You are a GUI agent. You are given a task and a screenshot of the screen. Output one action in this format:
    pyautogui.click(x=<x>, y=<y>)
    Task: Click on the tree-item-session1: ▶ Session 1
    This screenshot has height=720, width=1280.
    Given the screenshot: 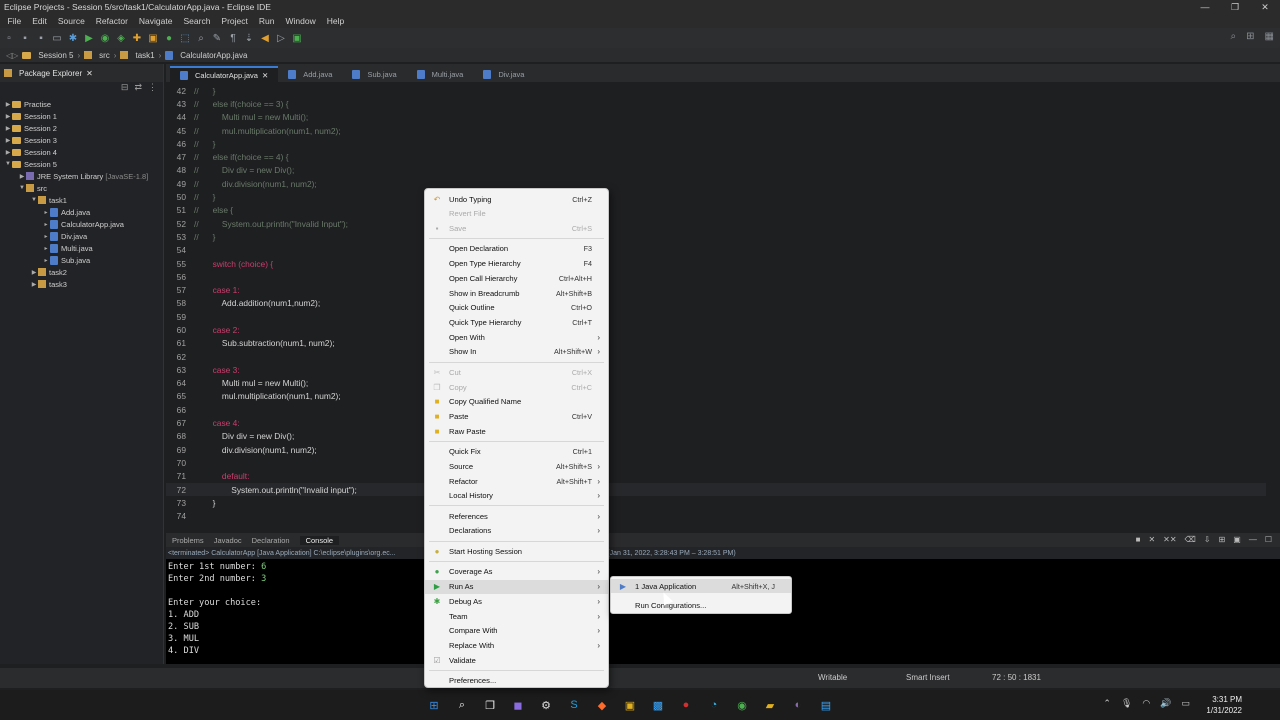 What is the action you would take?
    pyautogui.click(x=81, y=116)
    